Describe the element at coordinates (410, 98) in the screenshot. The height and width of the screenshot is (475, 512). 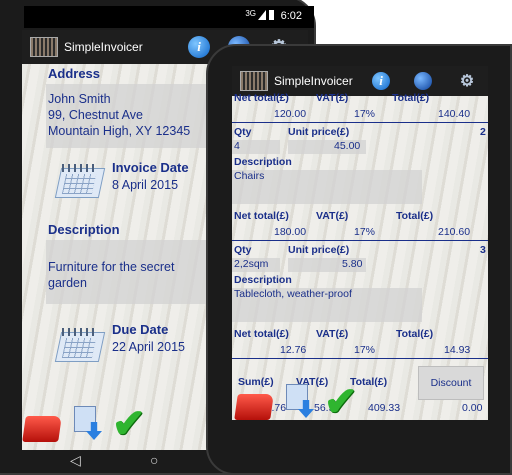
I see `total-label-partial: Total(£)` at that location.